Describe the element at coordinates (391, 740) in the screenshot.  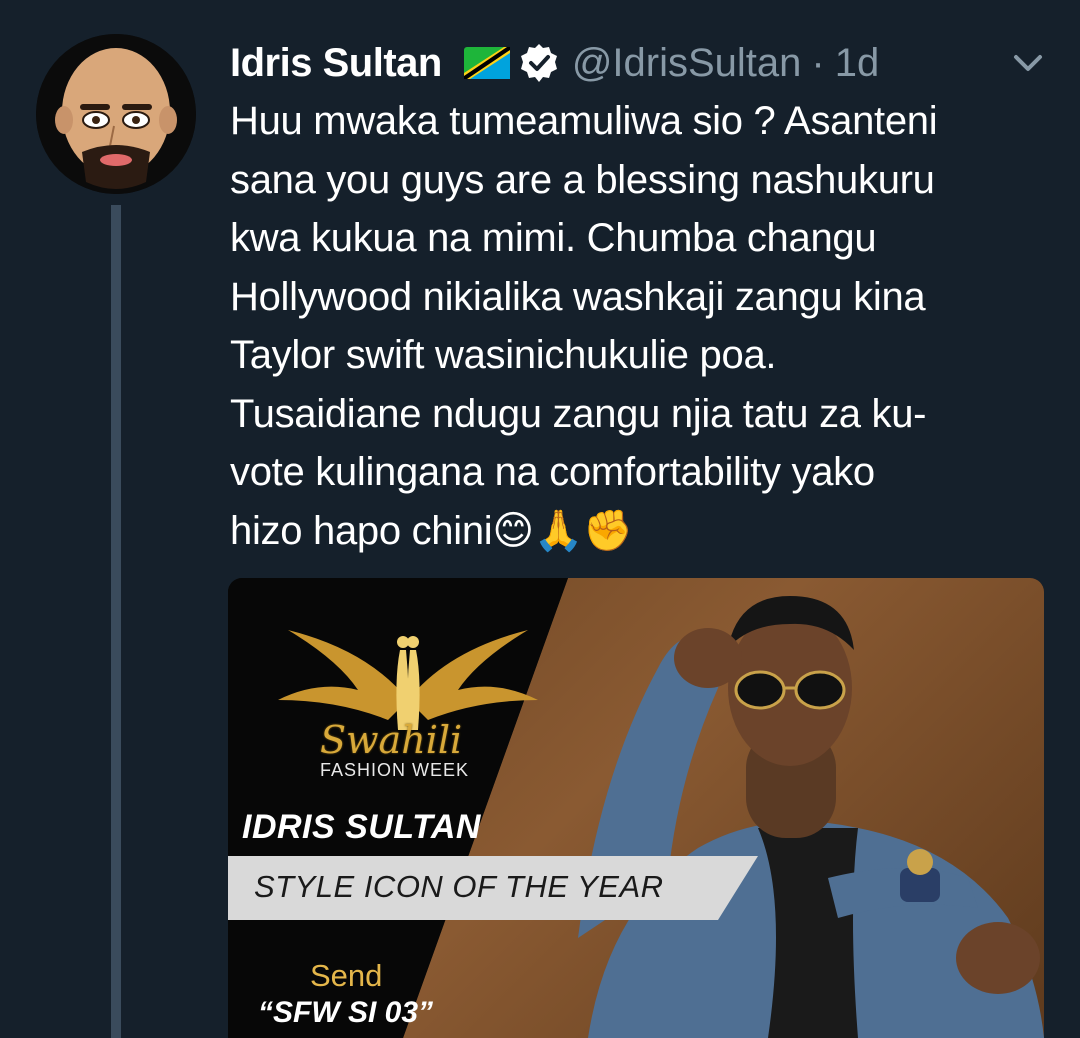
I see `brand-script: Swahili` at that location.